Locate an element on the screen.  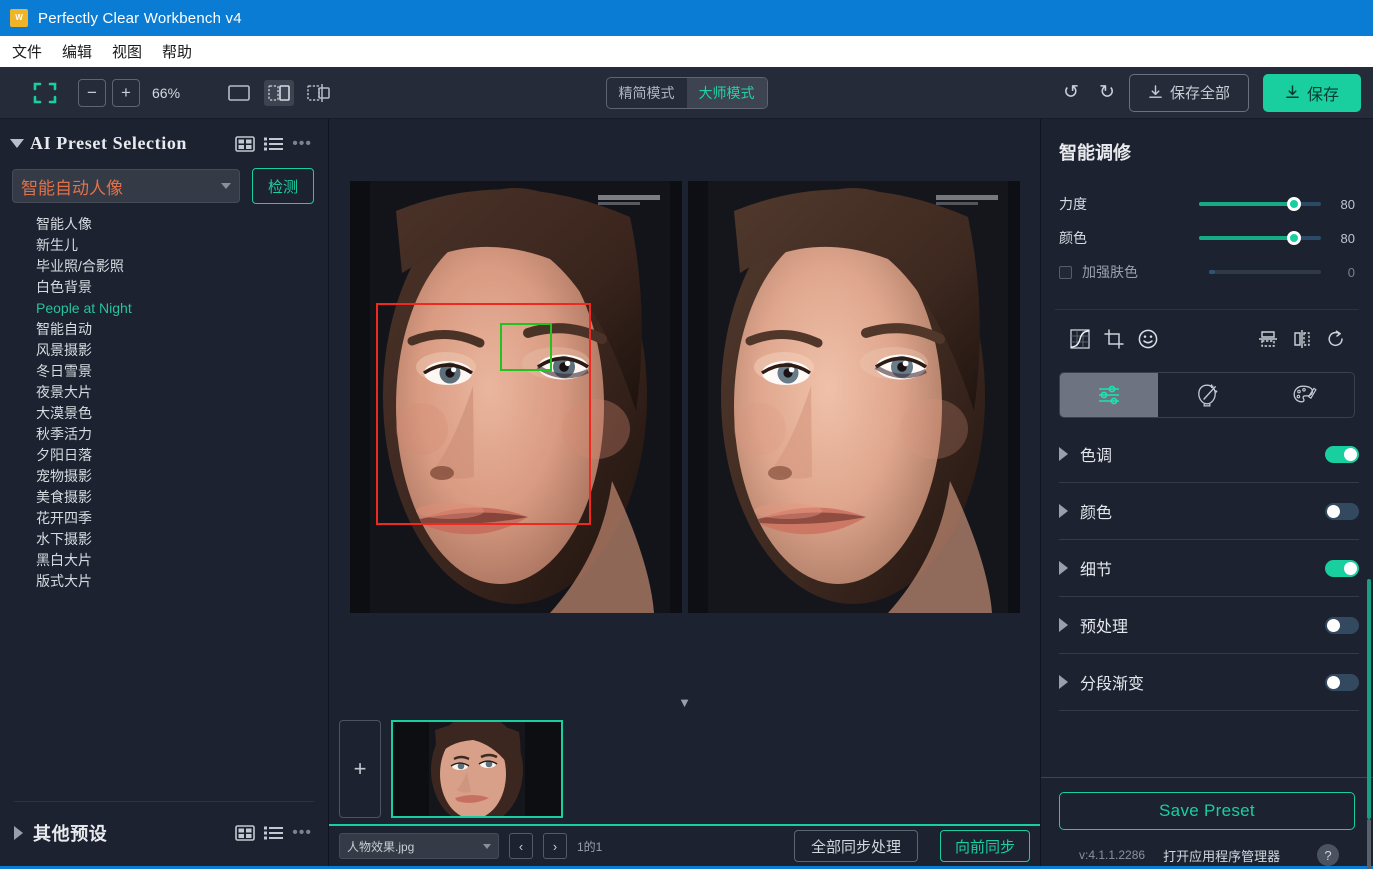
section-header: 细节 is located at coordinates (1209, 568).